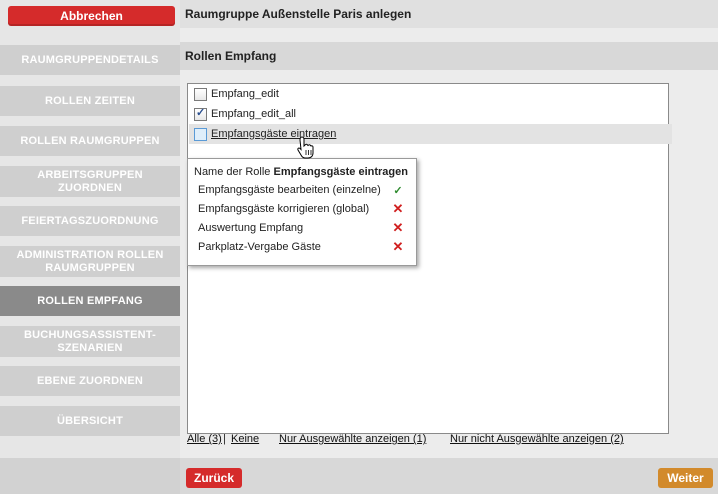 This screenshot has height=494, width=718. Describe the element at coordinates (245, 94) in the screenshot. I see `role-label: Empfang_edit` at that location.